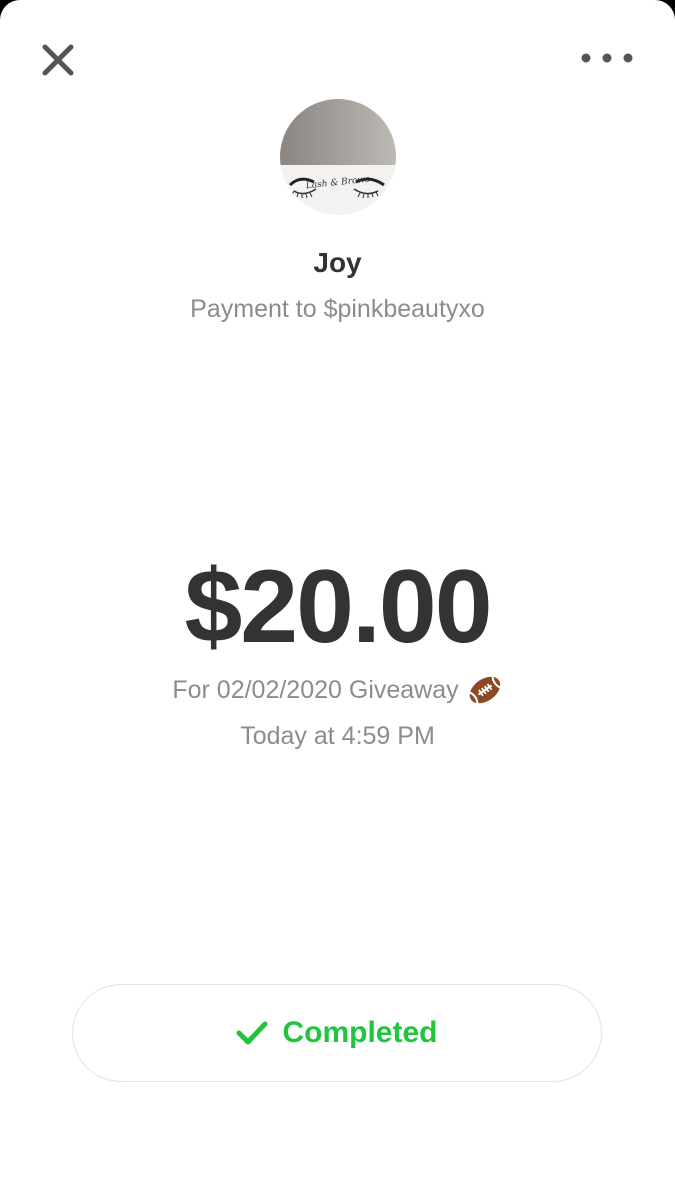 This screenshot has height=1200, width=675. What do you see at coordinates (337, 262) in the screenshot?
I see `recipient-name: Joy` at bounding box center [337, 262].